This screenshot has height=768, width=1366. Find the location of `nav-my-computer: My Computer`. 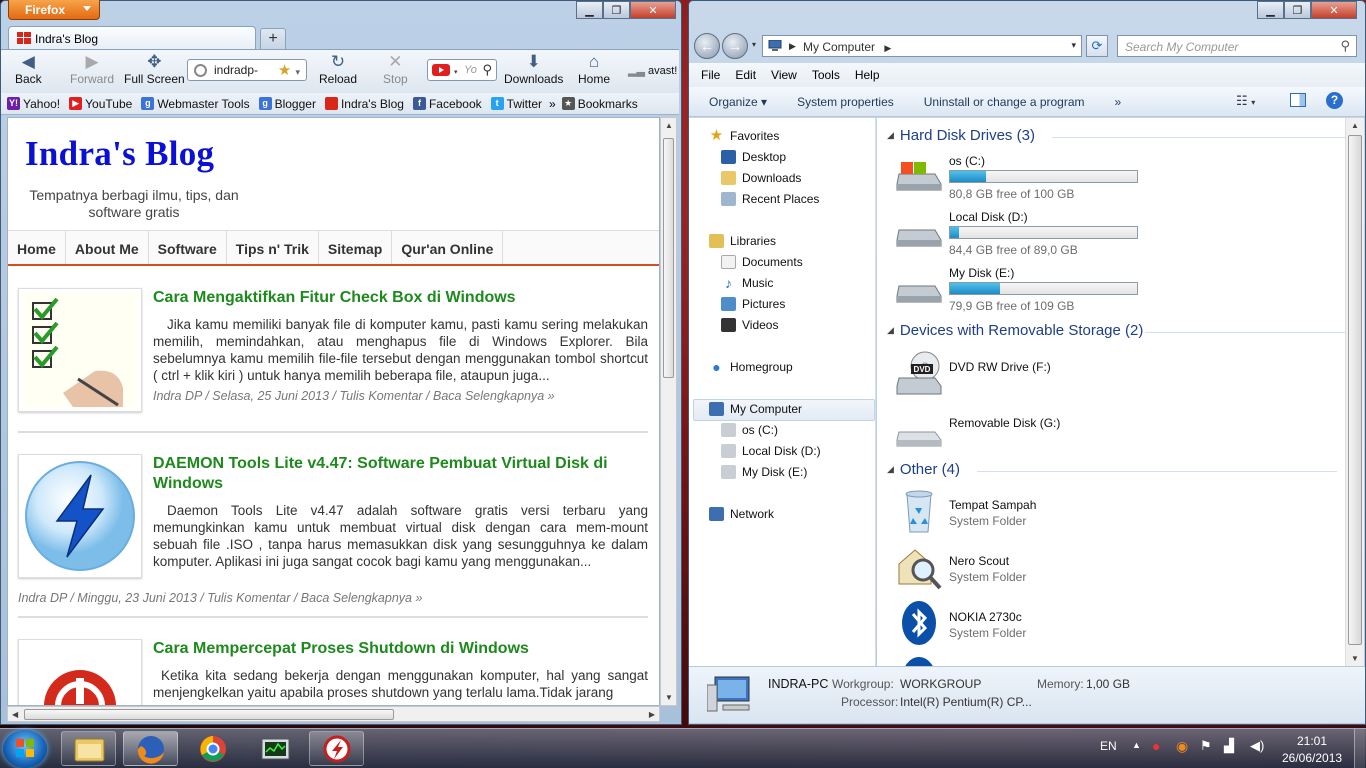

nav-my-computer: My Computer is located at coordinates (755, 409).